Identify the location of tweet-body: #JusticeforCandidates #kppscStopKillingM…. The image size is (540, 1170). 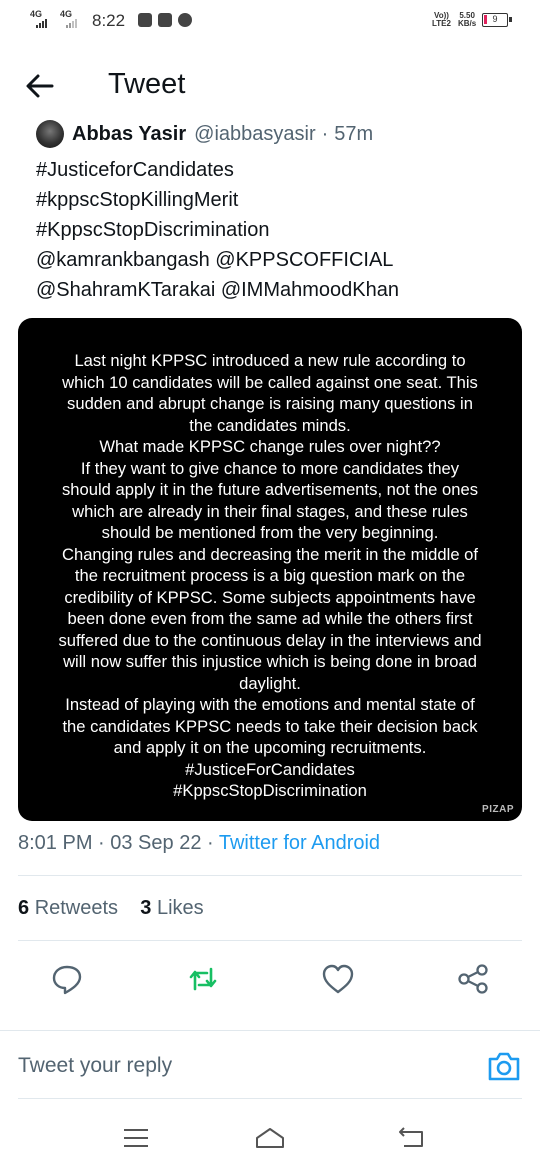
(217, 230).